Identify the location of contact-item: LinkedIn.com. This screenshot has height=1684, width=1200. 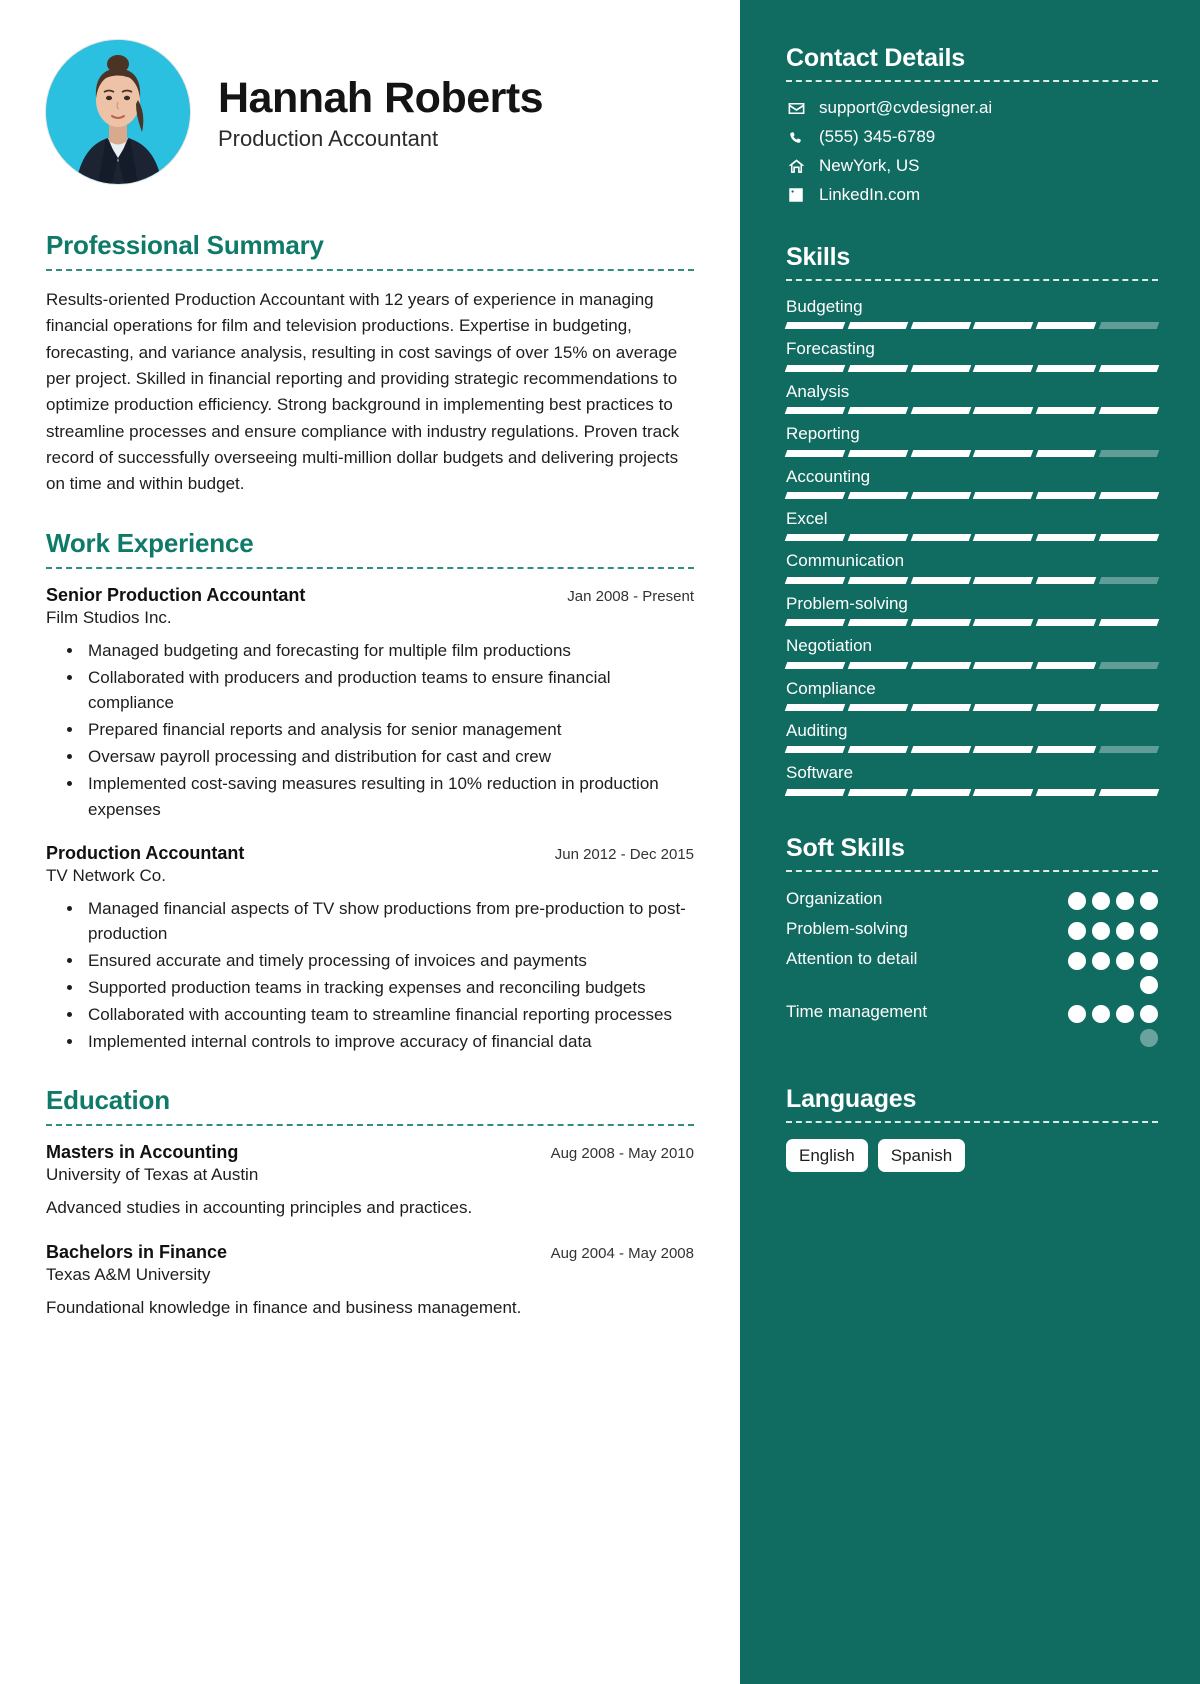
(972, 195).